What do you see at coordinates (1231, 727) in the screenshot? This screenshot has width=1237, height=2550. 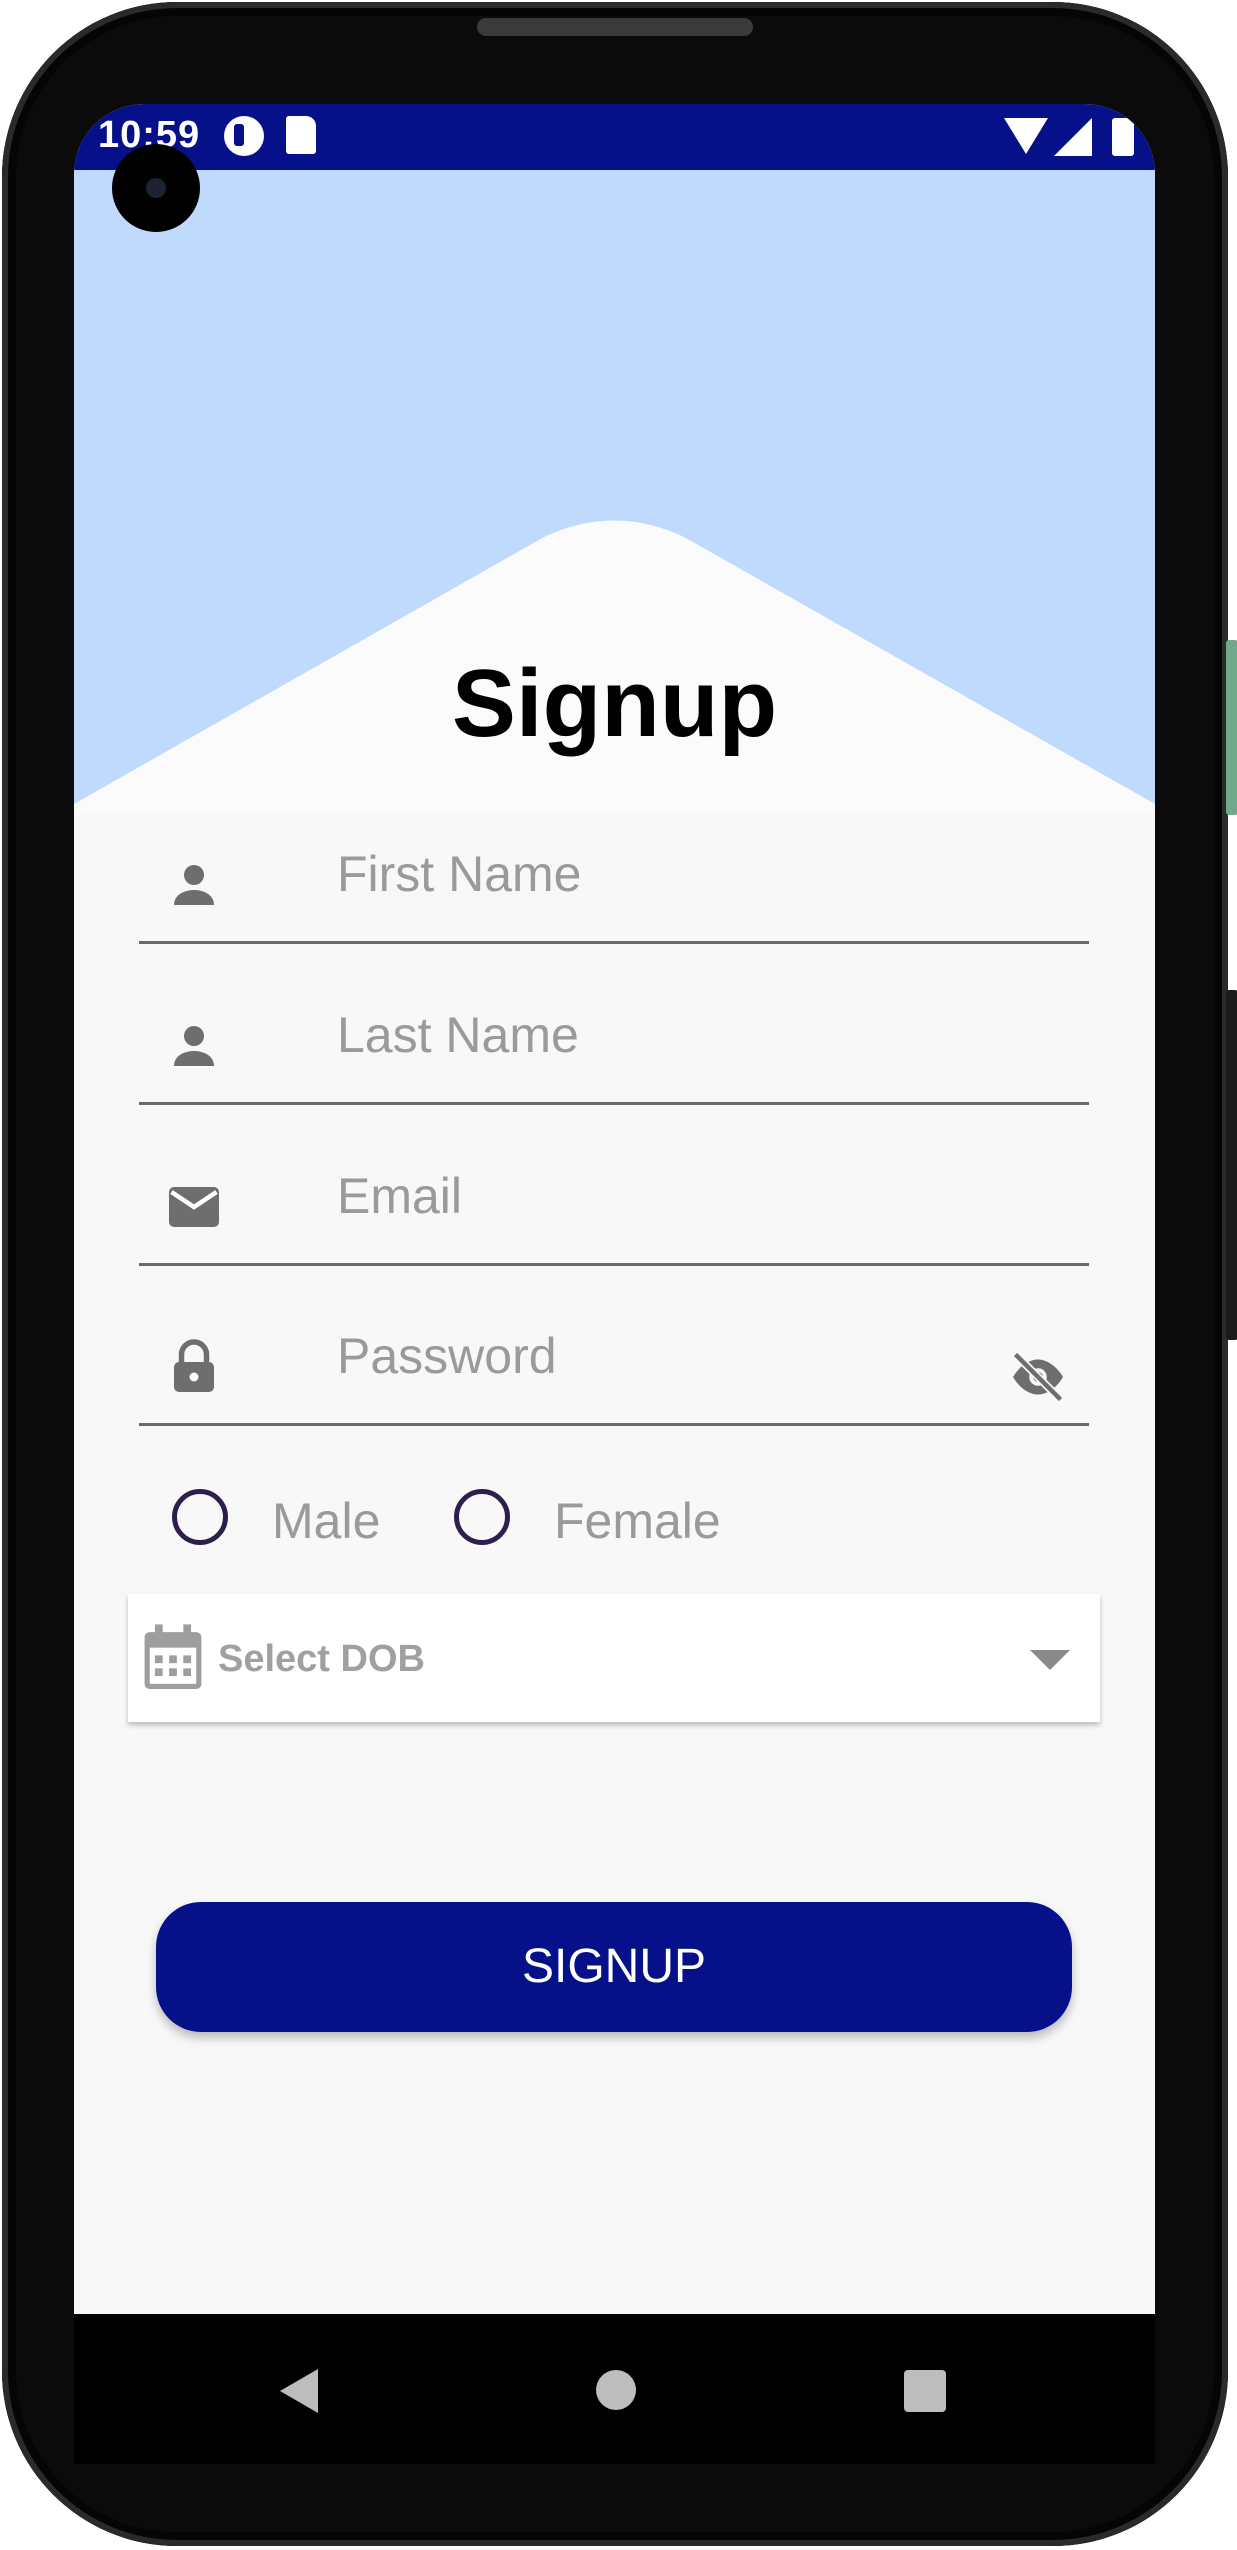 I see `side-button` at bounding box center [1231, 727].